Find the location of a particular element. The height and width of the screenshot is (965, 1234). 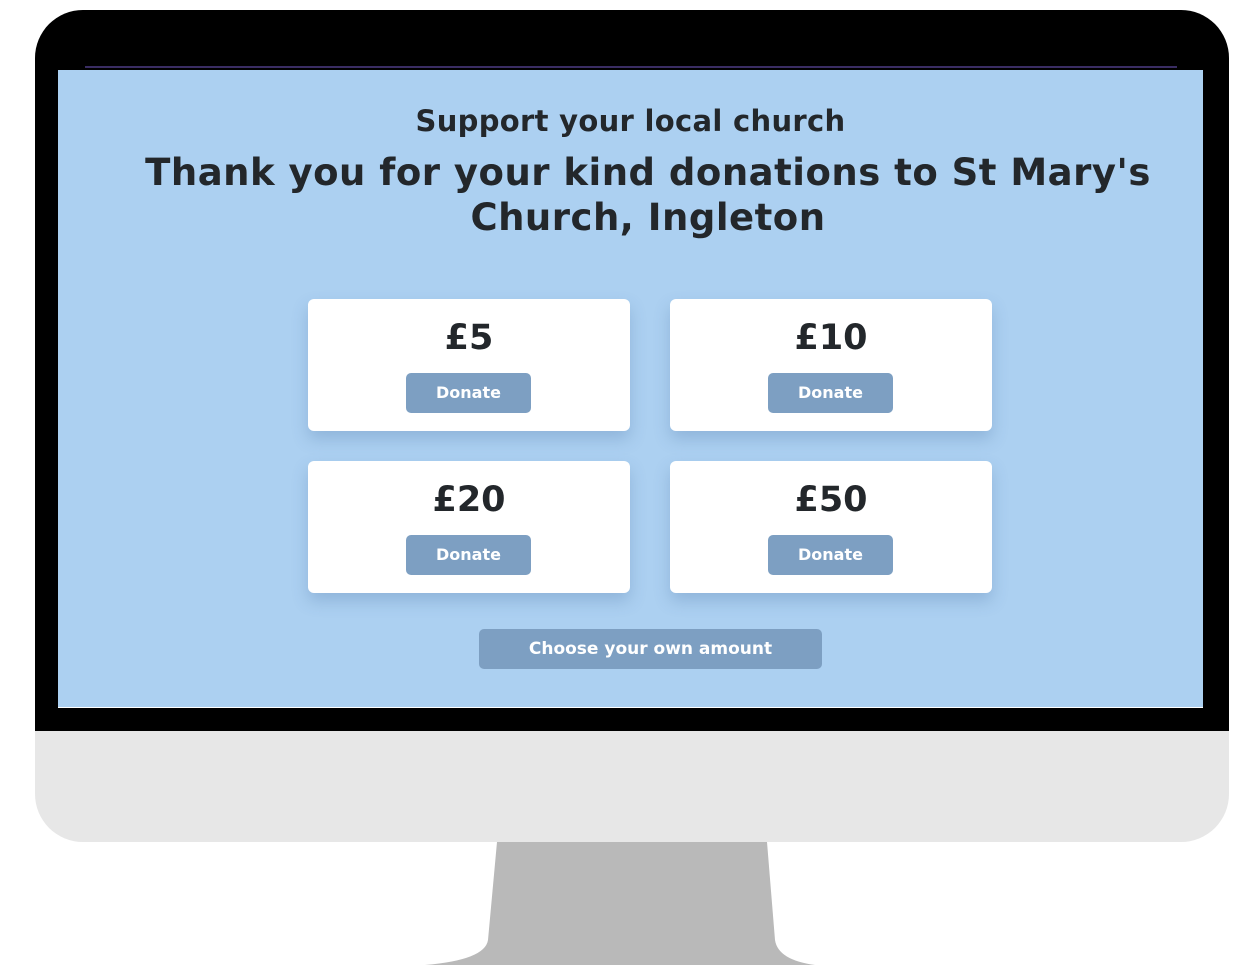

choose-own-amount-button: Choose your own amount is located at coordinates (650, 649).